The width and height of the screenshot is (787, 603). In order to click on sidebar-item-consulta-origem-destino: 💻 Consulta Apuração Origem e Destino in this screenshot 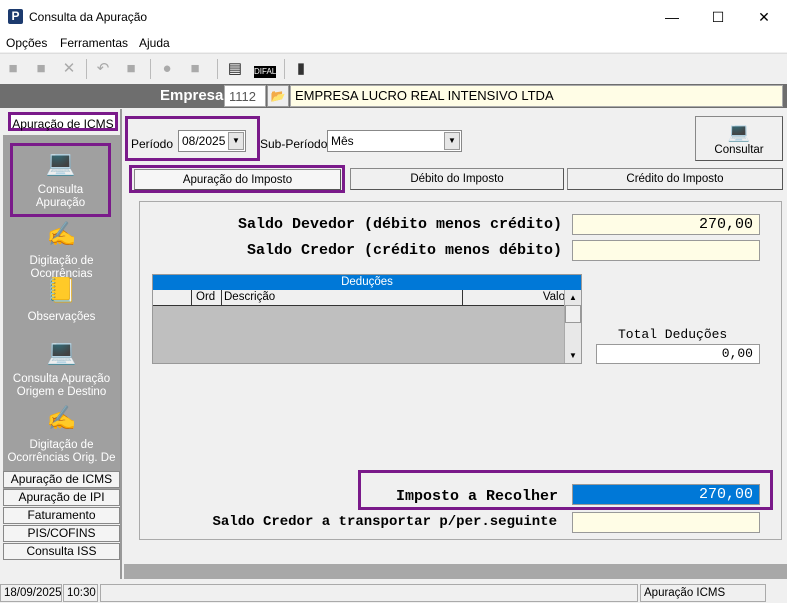, I will do `click(61, 368)`.